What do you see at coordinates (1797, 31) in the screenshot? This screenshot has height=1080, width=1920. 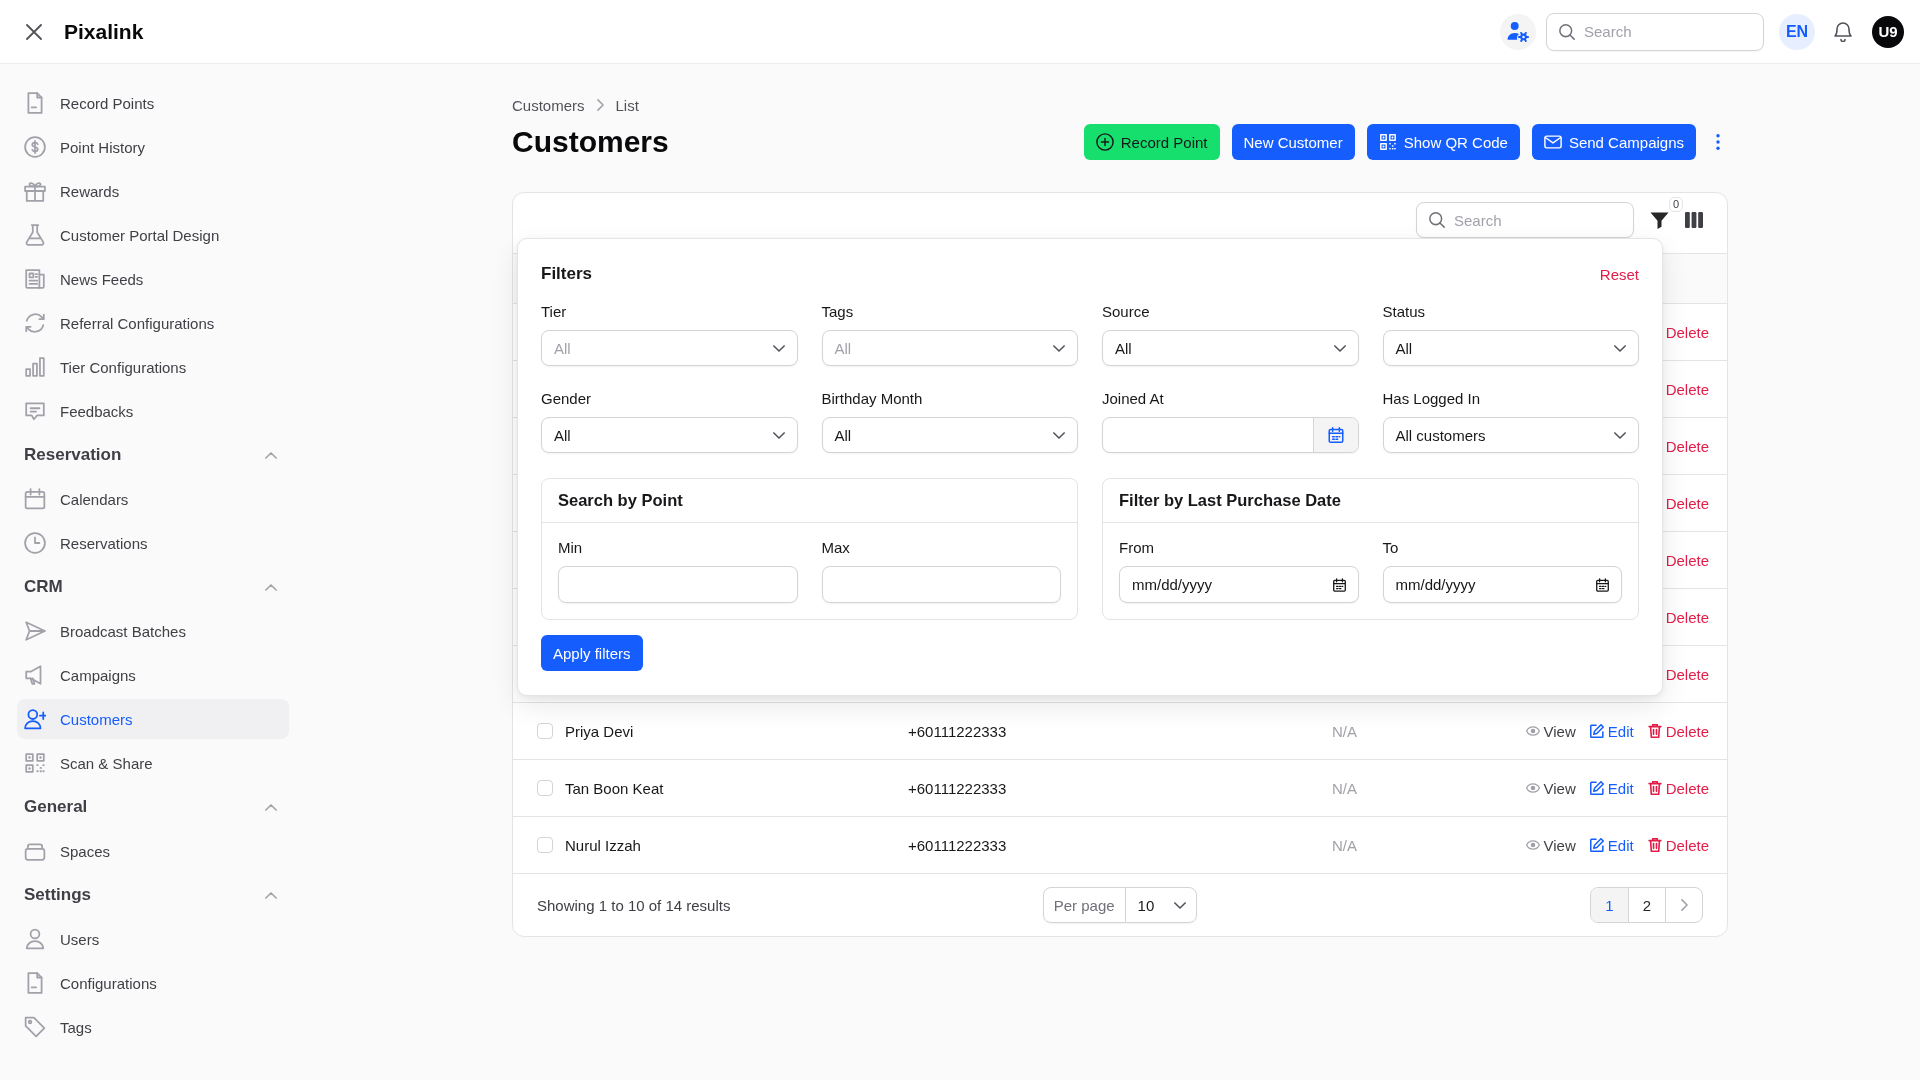 I see `language-button: EN` at bounding box center [1797, 31].